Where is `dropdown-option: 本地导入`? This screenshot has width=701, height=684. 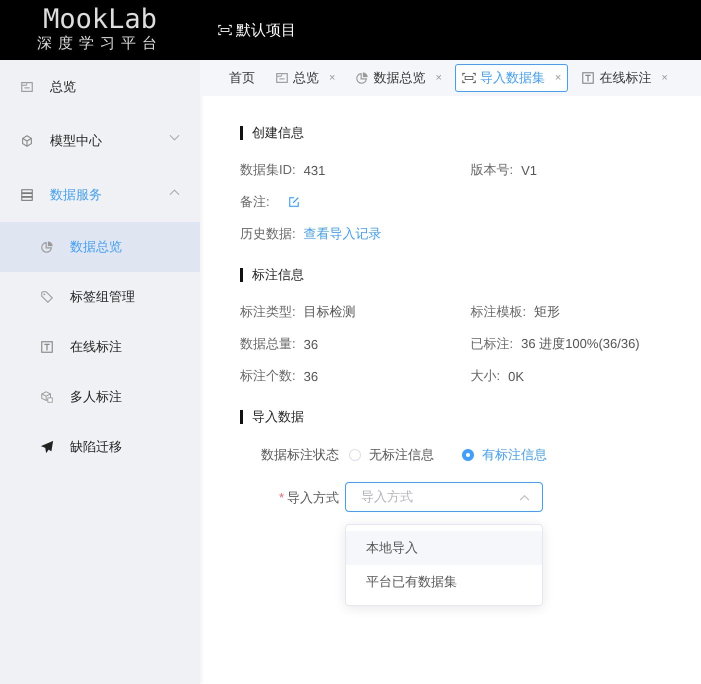 dropdown-option: 本地导入 is located at coordinates (444, 548).